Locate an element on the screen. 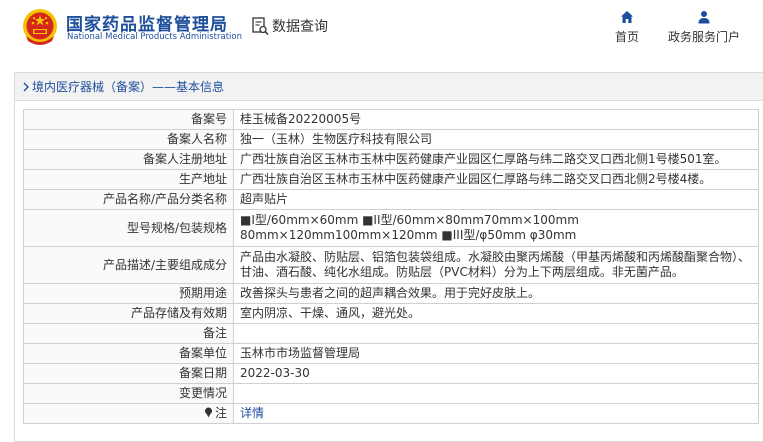 Image resolution: width=763 pixels, height=442 pixels. note-icon is located at coordinates (208, 412).